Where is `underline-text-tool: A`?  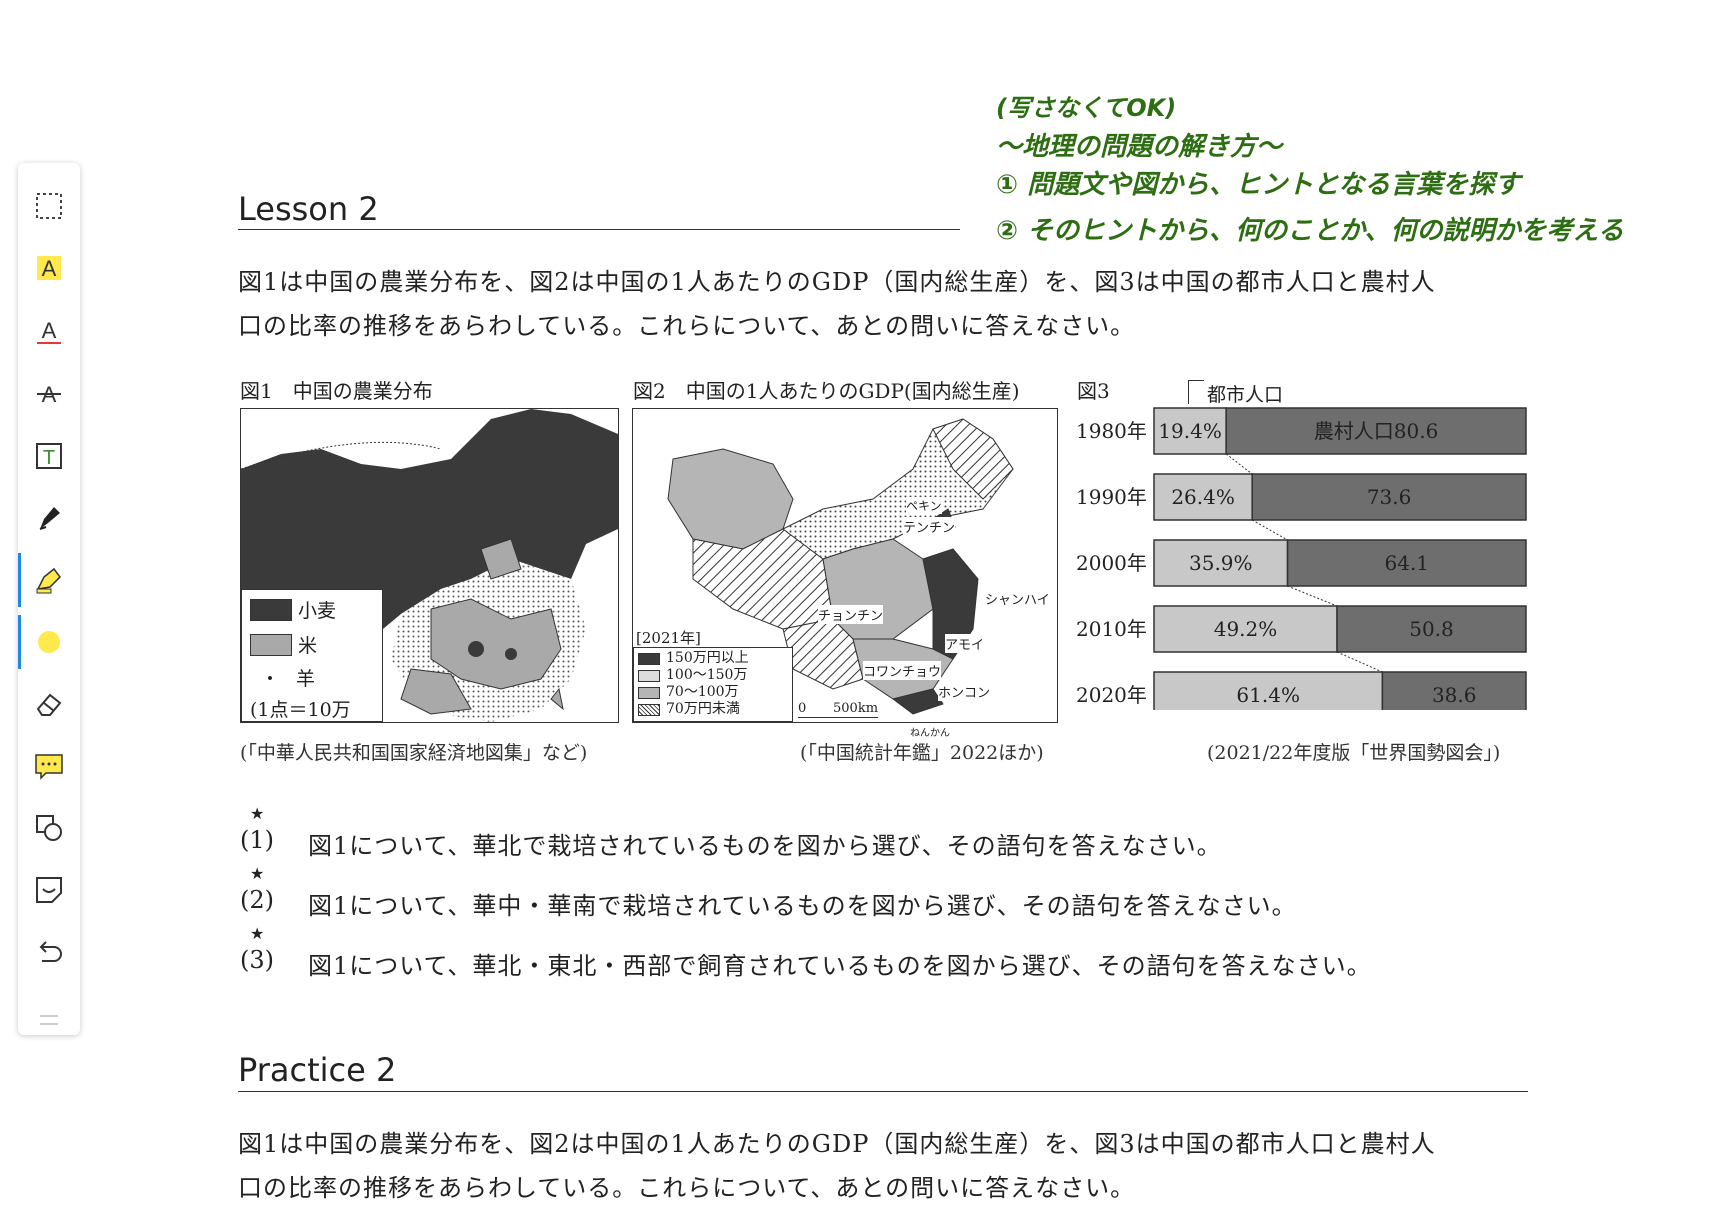 underline-text-tool: A is located at coordinates (49, 331).